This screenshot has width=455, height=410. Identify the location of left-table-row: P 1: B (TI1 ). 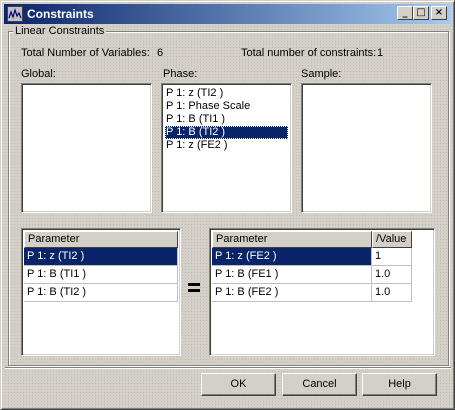
(101, 275).